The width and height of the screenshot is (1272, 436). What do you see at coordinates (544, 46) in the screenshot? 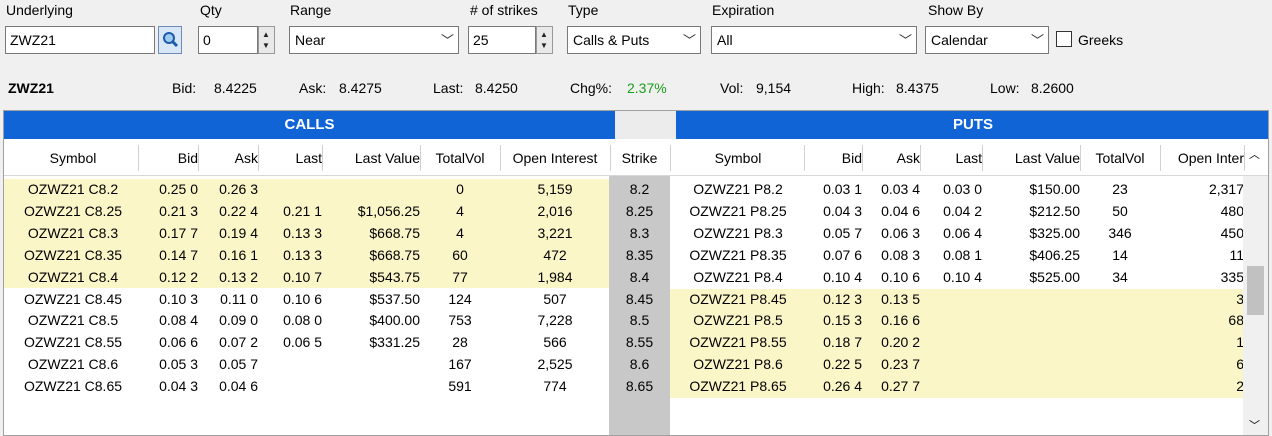
I see `spinner-down-icon: ▼` at bounding box center [544, 46].